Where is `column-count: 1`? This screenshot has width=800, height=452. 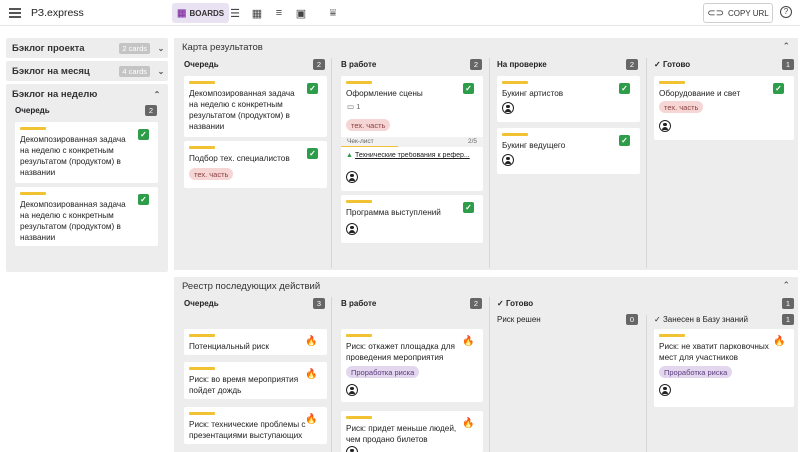
column-count: 1 is located at coordinates (788, 64).